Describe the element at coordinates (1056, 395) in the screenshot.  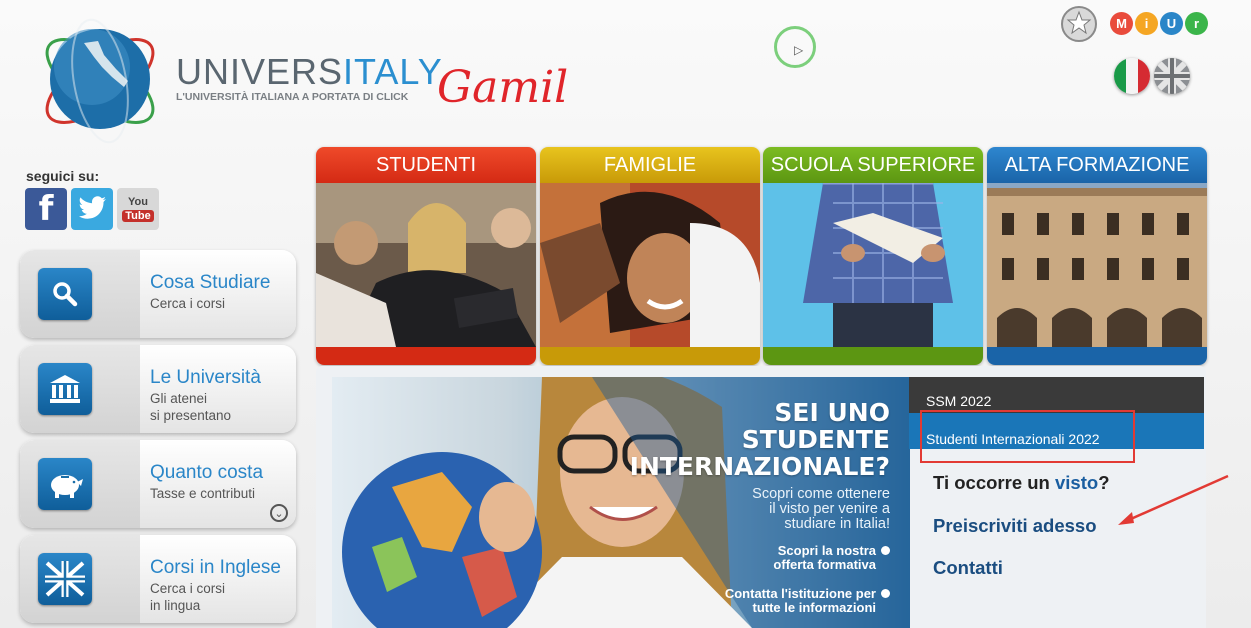
I see `menu-item-ssm-2022: SSM 2022` at that location.